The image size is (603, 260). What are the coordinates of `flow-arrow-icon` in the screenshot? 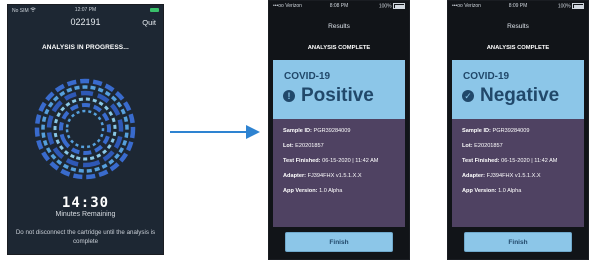 It's located at (215, 132).